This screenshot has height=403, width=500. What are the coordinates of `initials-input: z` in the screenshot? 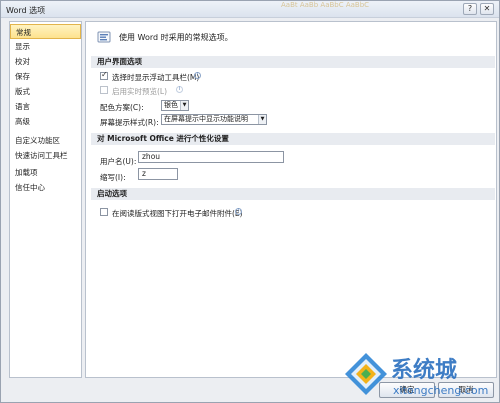 It's located at (158, 174).